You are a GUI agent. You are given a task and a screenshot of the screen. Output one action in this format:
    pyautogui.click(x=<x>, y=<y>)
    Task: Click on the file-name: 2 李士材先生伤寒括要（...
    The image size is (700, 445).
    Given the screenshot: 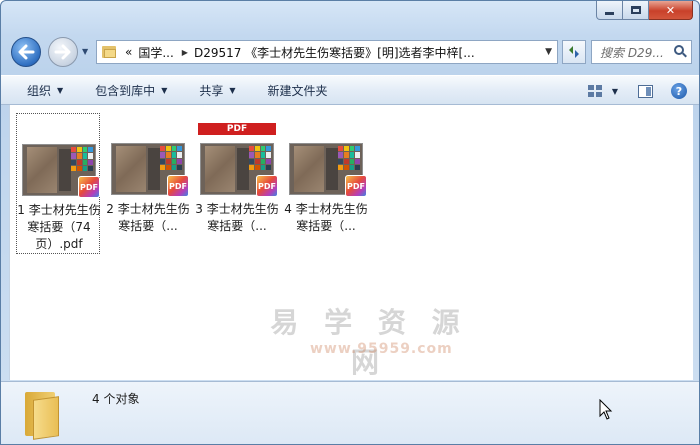 What is the action you would take?
    pyautogui.click(x=148, y=217)
    